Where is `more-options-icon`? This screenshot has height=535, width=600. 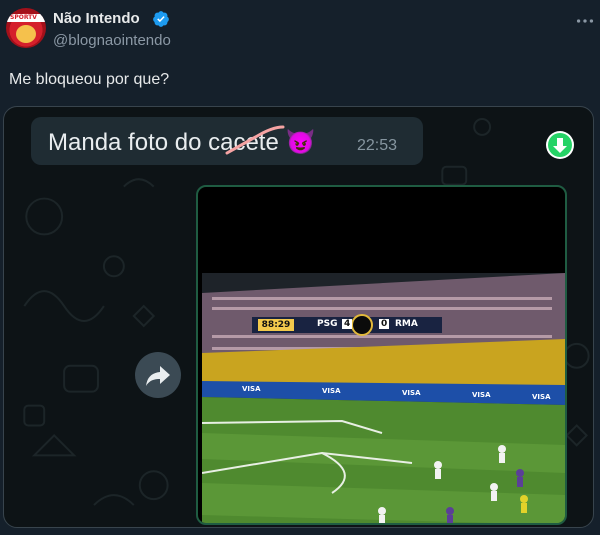
more-options-icon is located at coordinates (585, 21).